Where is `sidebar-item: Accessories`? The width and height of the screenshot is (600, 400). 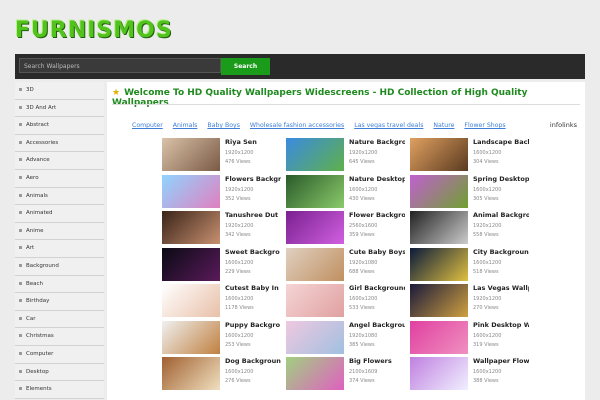
sidebar-item: Accessories is located at coordinates (59, 143).